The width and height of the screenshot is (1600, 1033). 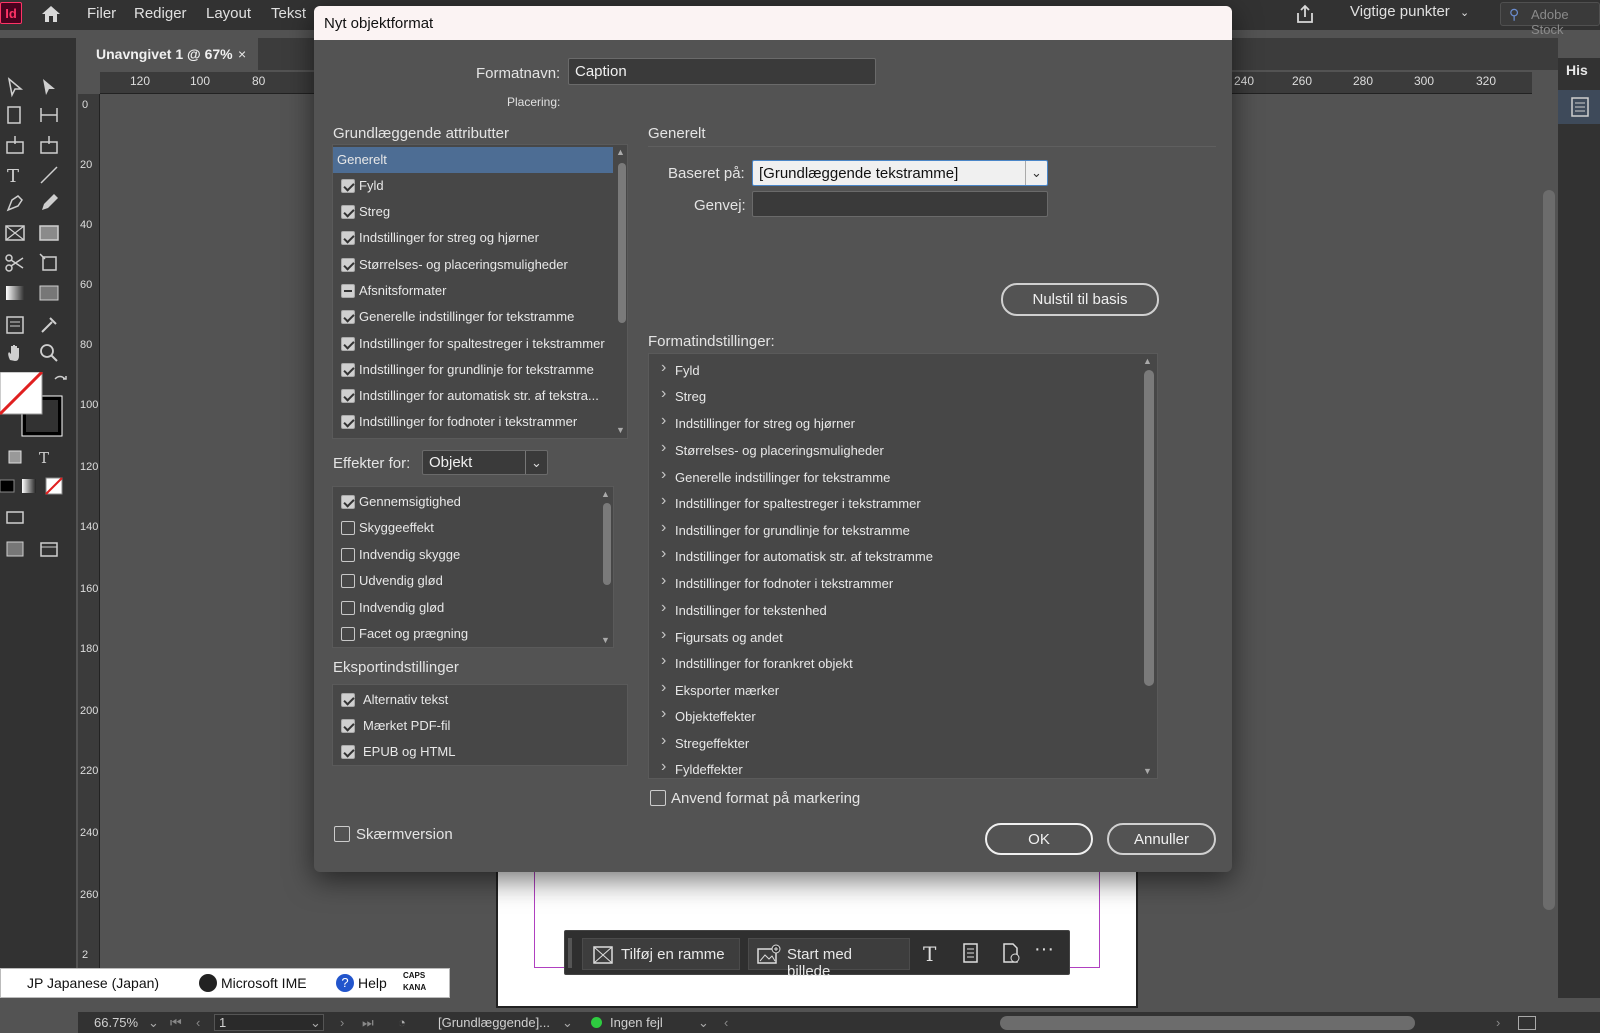 What do you see at coordinates (1549, 550) in the screenshot?
I see `vertical-scroll-thumb` at bounding box center [1549, 550].